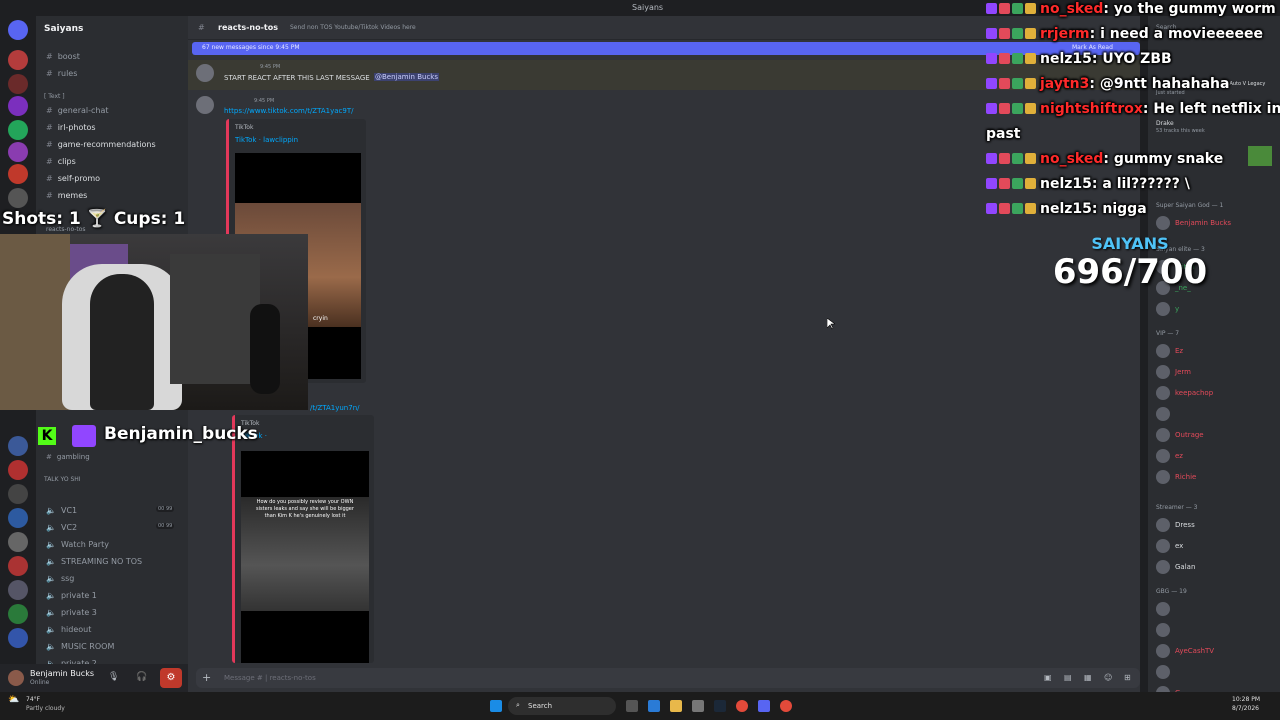  What do you see at coordinates (62, 673) in the screenshot?
I see `user-name: Benjamin Bucks` at bounding box center [62, 673].